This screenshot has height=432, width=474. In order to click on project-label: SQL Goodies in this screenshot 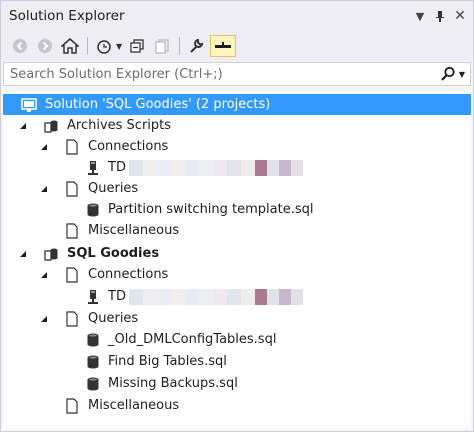, I will do `click(113, 253)`.